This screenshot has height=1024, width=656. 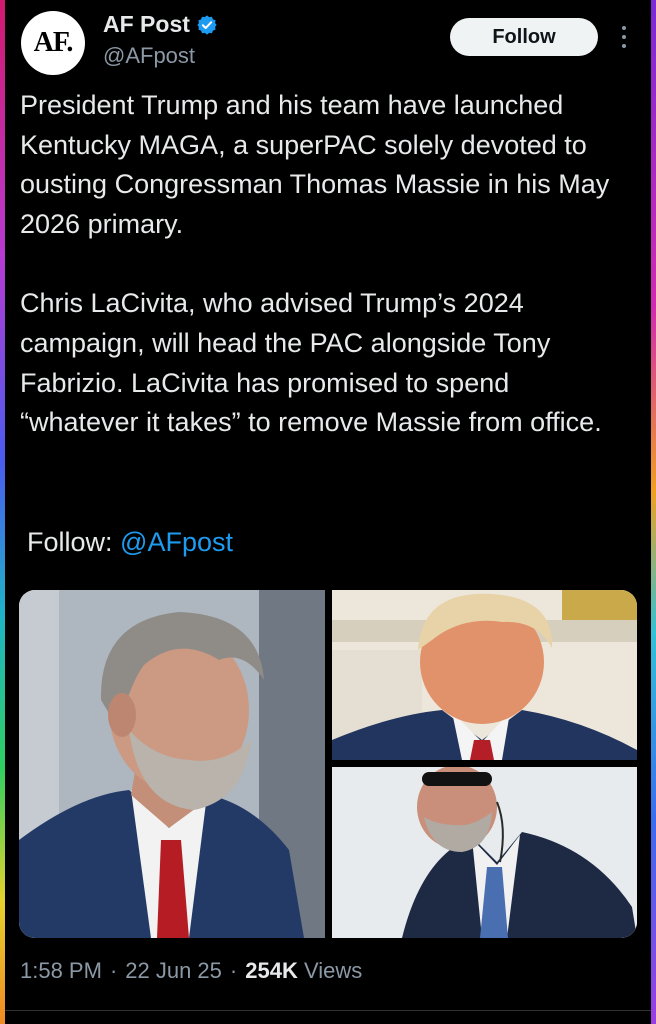 What do you see at coordinates (624, 37) in the screenshot?
I see `more-options-icon` at bounding box center [624, 37].